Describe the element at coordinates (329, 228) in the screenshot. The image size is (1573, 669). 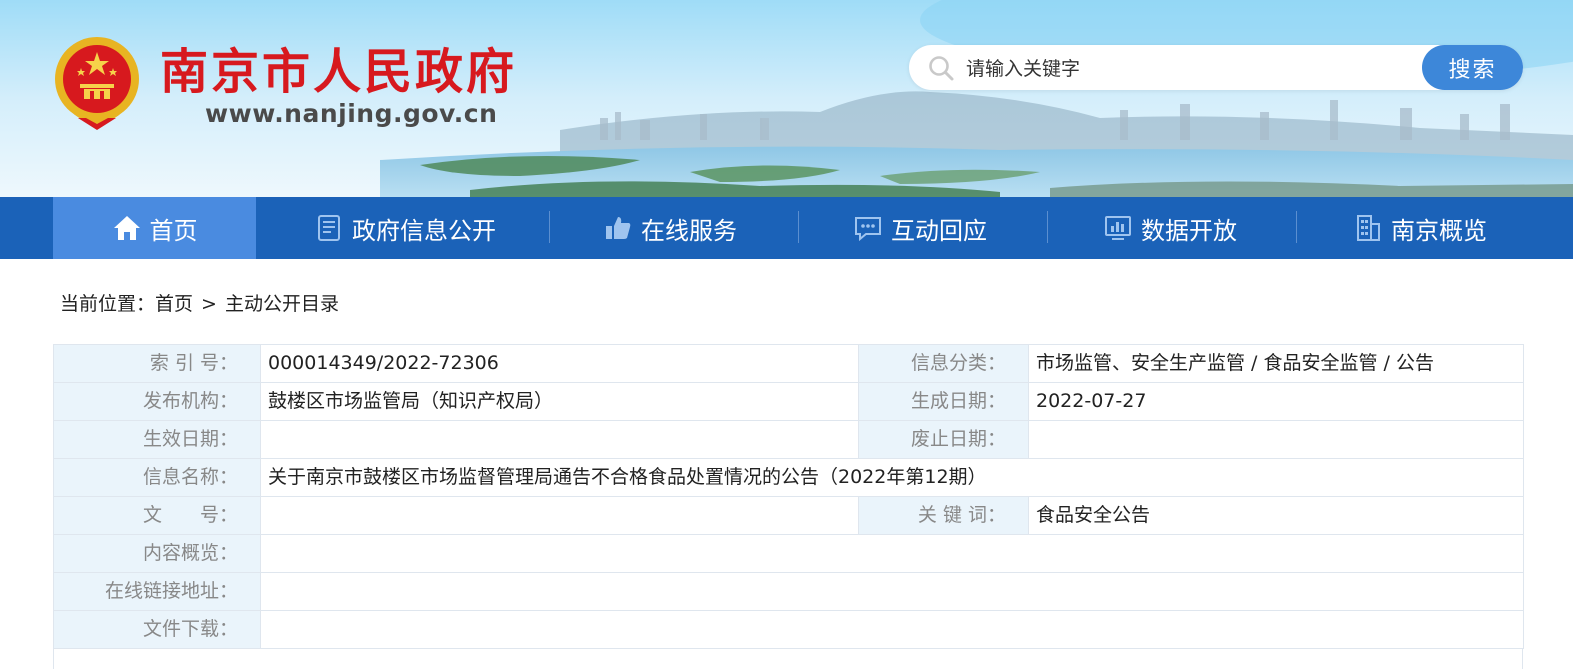
I see `document-icon` at that location.